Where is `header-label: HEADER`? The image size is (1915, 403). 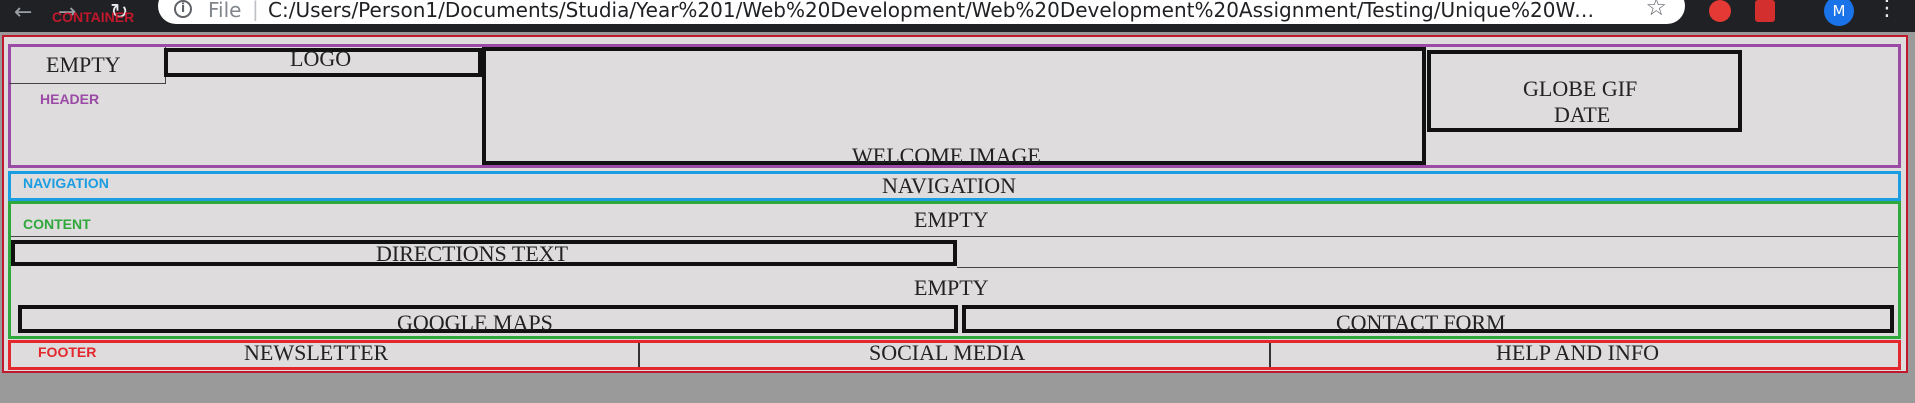 header-label: HEADER is located at coordinates (70, 99).